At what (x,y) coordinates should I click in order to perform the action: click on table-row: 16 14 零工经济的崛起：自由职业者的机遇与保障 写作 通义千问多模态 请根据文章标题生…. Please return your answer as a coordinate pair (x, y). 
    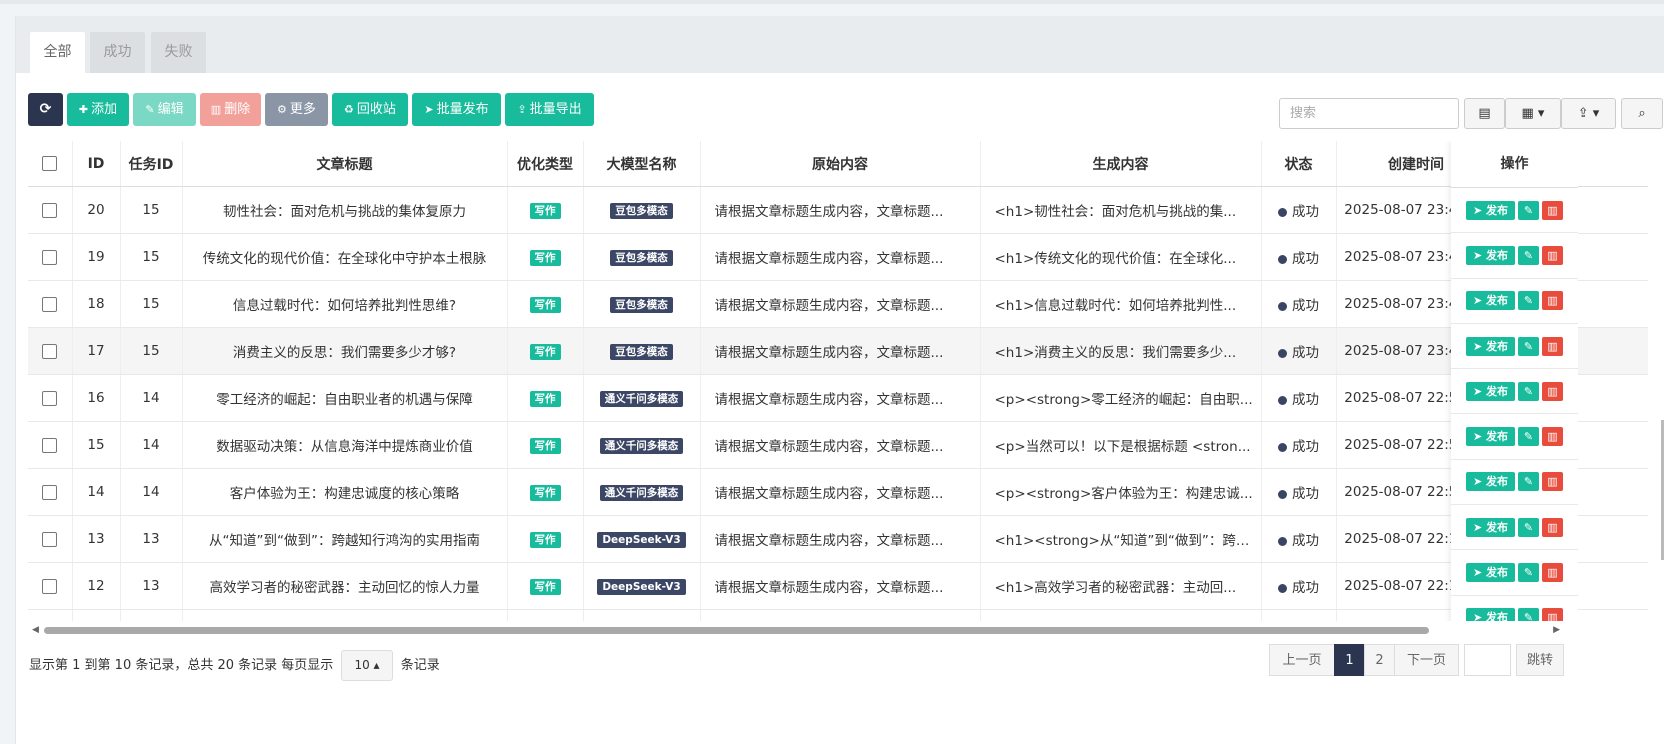
    Looking at the image, I should click on (838, 398).